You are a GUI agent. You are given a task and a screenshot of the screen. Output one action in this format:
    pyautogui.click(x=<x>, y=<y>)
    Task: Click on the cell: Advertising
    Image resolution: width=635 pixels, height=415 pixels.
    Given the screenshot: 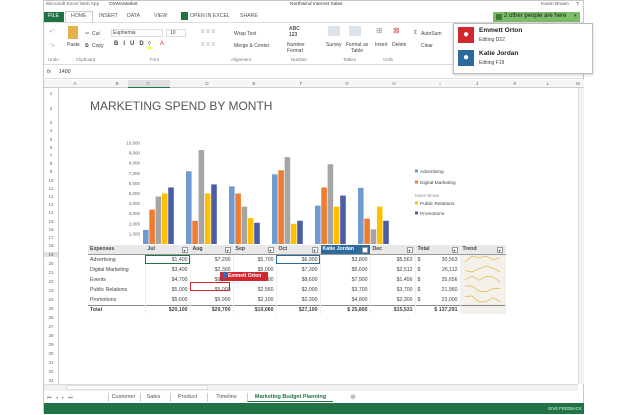 What is the action you would take?
    pyautogui.click(x=117, y=259)
    